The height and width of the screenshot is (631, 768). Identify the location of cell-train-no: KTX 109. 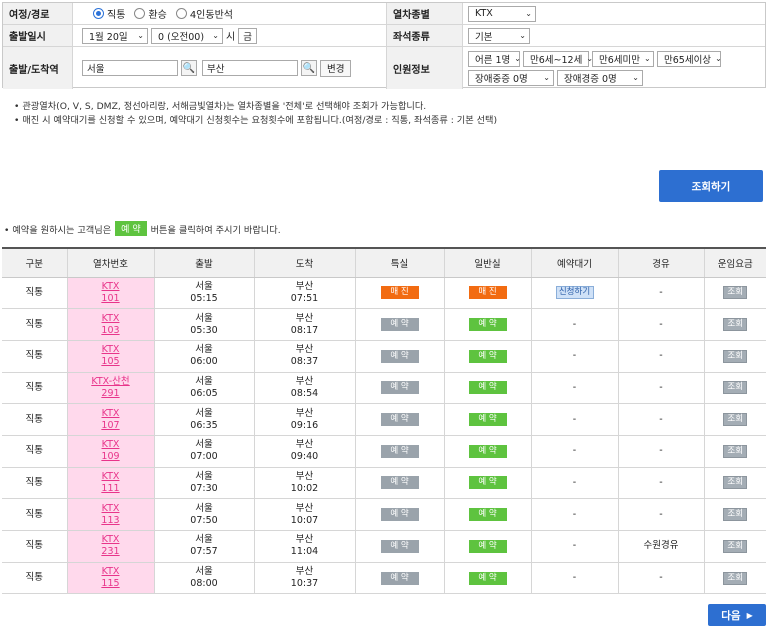
(111, 451).